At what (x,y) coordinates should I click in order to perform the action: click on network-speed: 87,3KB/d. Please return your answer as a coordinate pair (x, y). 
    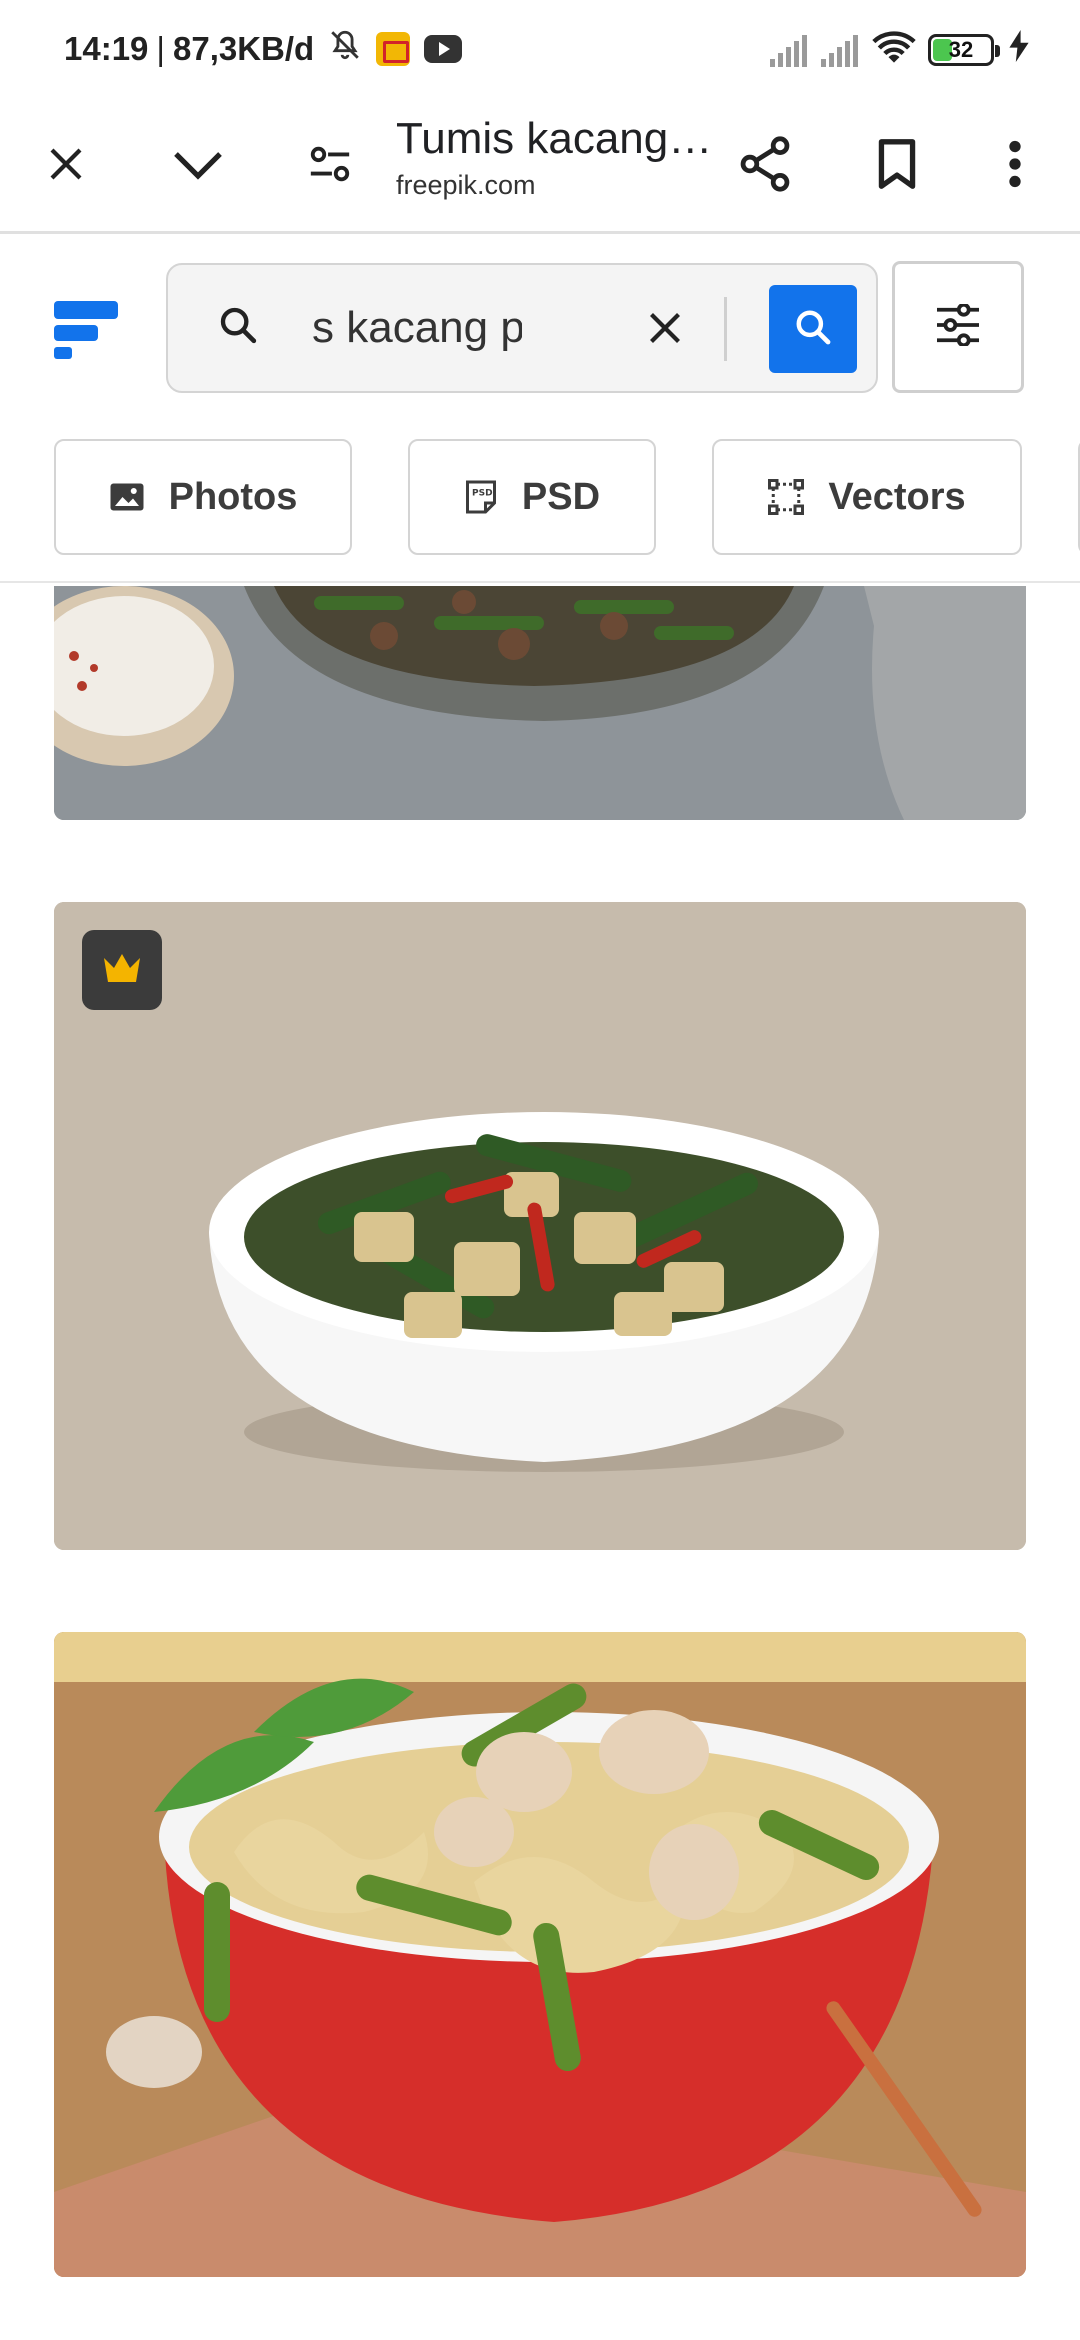
    Looking at the image, I should click on (243, 48).